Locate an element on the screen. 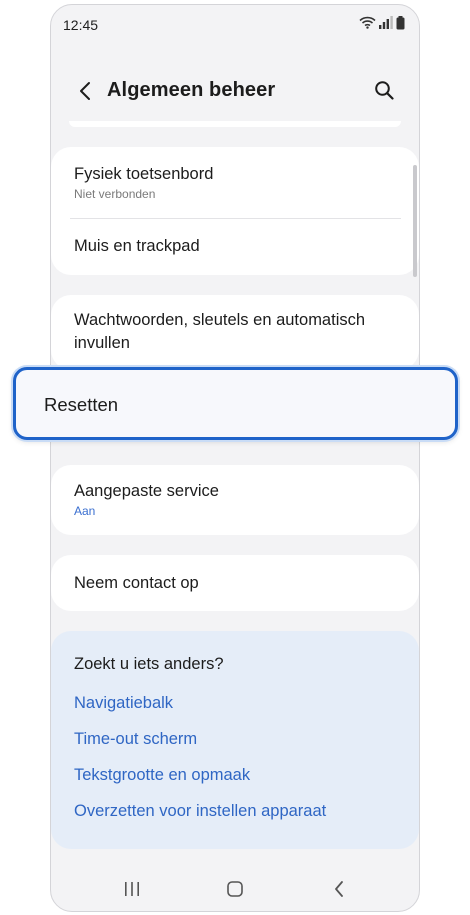  back-button is located at coordinates (85, 93).